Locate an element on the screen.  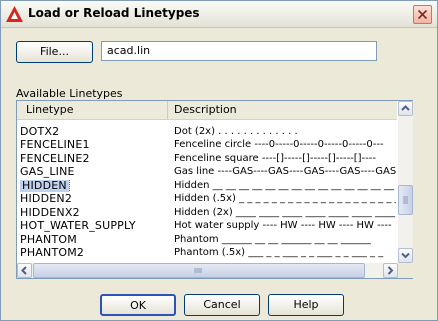
linetype-file-field: acad.lin is located at coordinates (239, 51).